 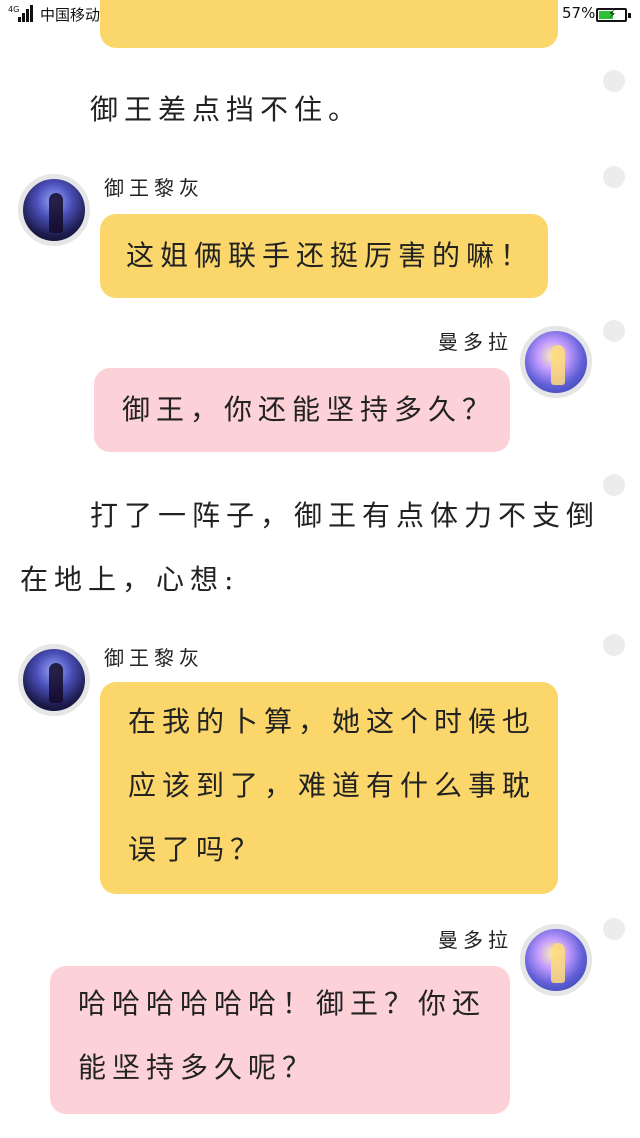 I want to click on message-bubble: 在我的卜算，她这个时候也 应该到了，难道有什么事耽 误了吗？, so click(x=329, y=788).